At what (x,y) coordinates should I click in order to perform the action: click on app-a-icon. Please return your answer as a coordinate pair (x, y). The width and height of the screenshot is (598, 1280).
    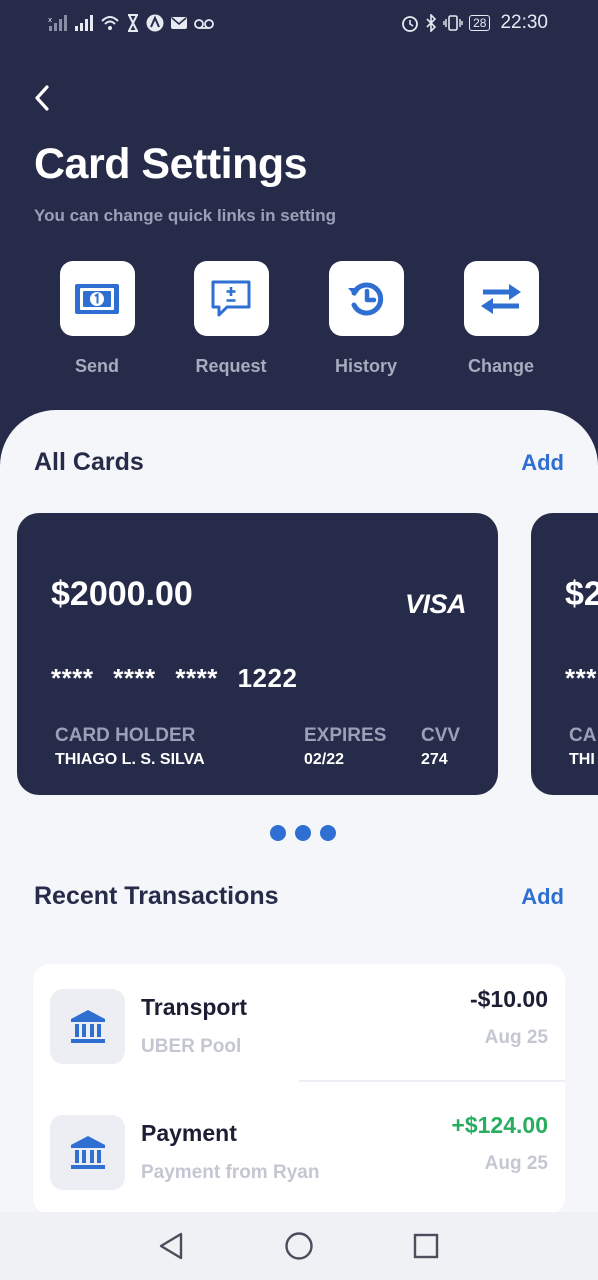
    Looking at the image, I should click on (155, 23).